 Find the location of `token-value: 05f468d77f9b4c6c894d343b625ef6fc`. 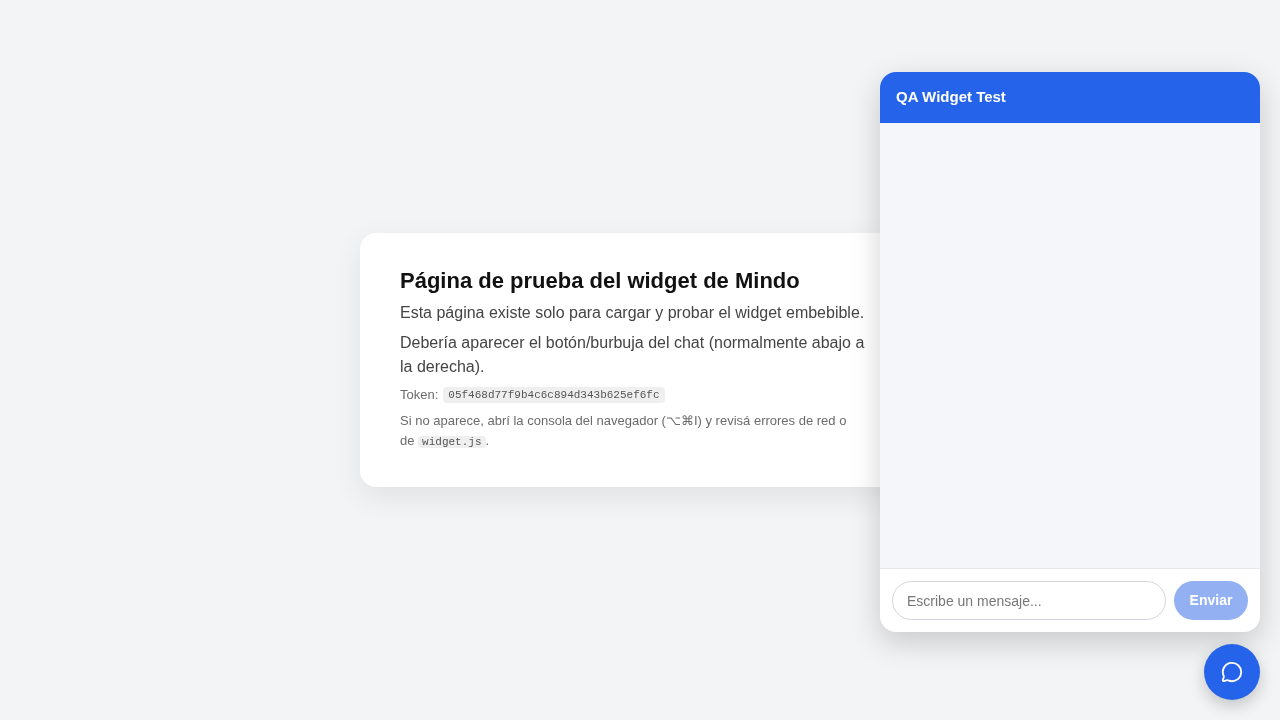

token-value: 05f468d77f9b4c6c894d343b625ef6fc is located at coordinates (554, 395).